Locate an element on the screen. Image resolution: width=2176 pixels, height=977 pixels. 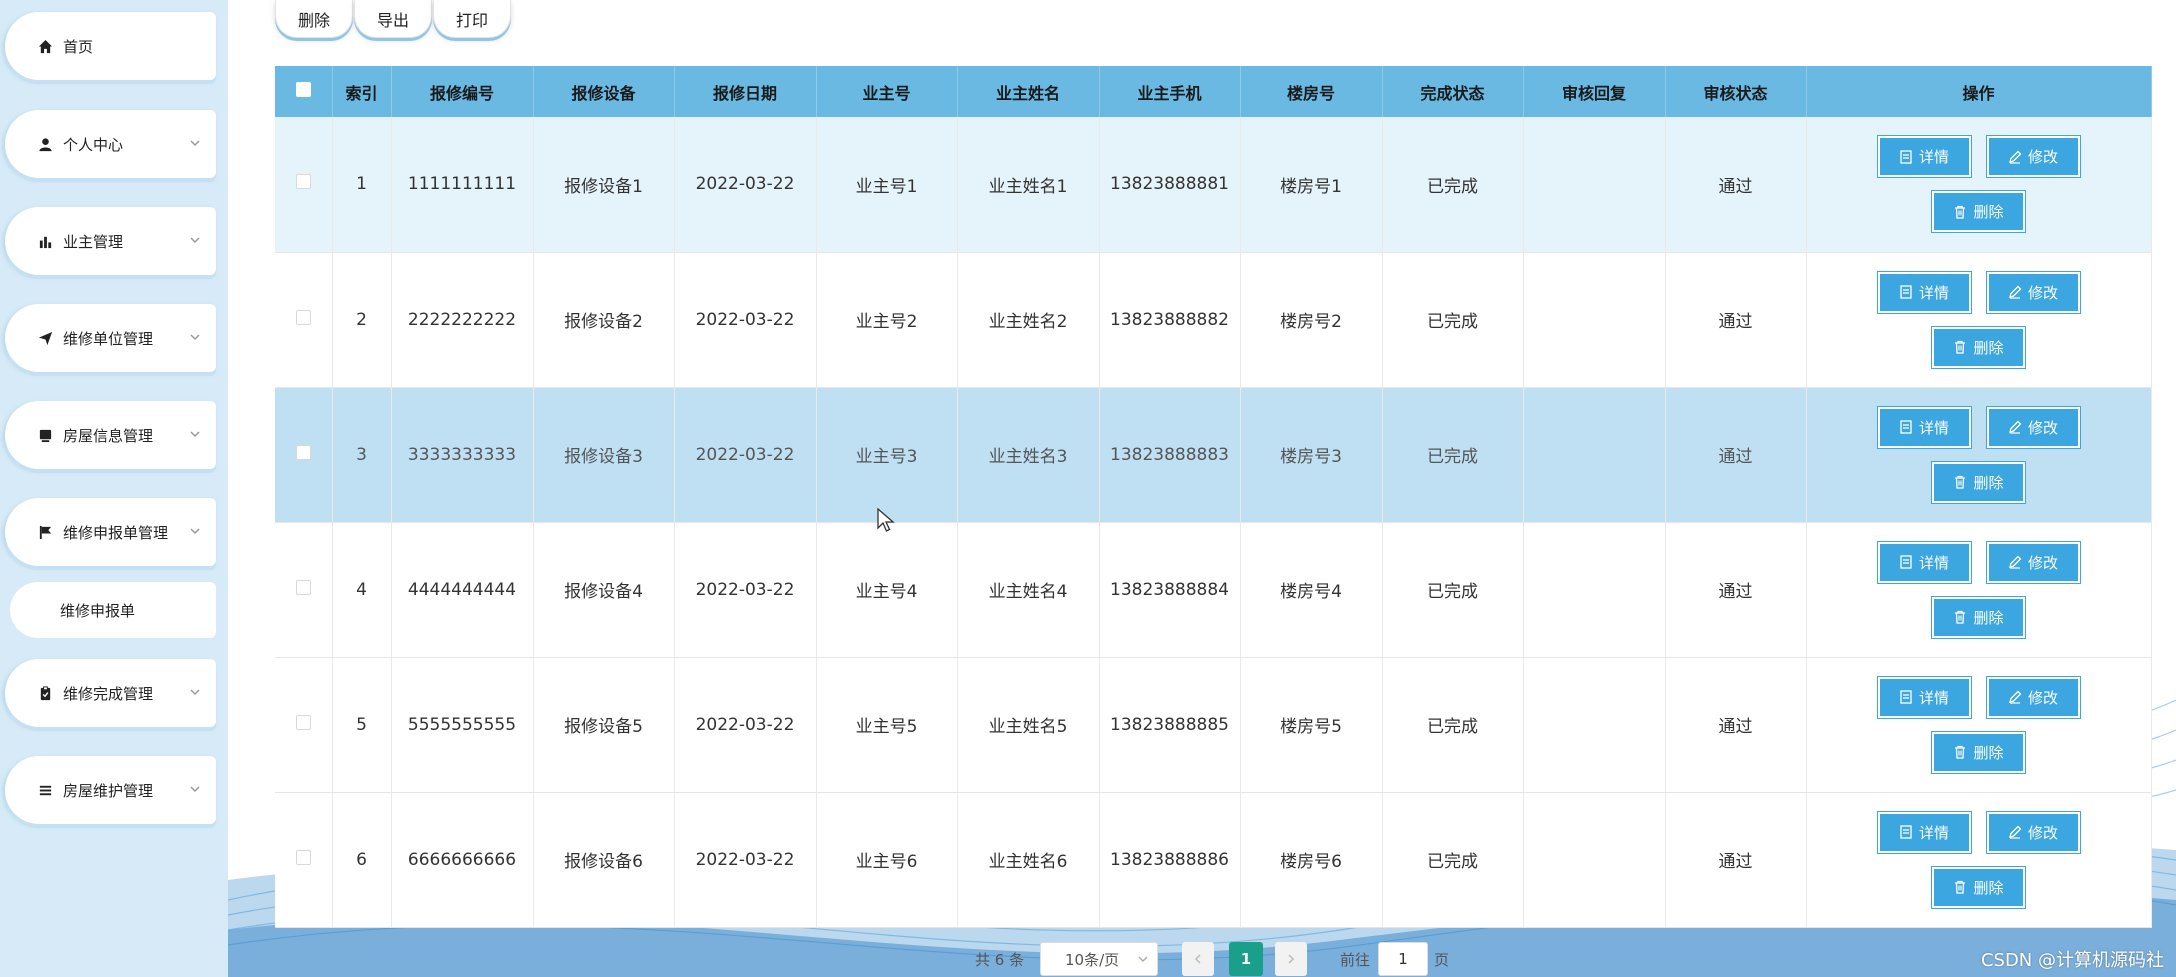
building-number-cell: 楼房号3 is located at coordinates (1311, 455).